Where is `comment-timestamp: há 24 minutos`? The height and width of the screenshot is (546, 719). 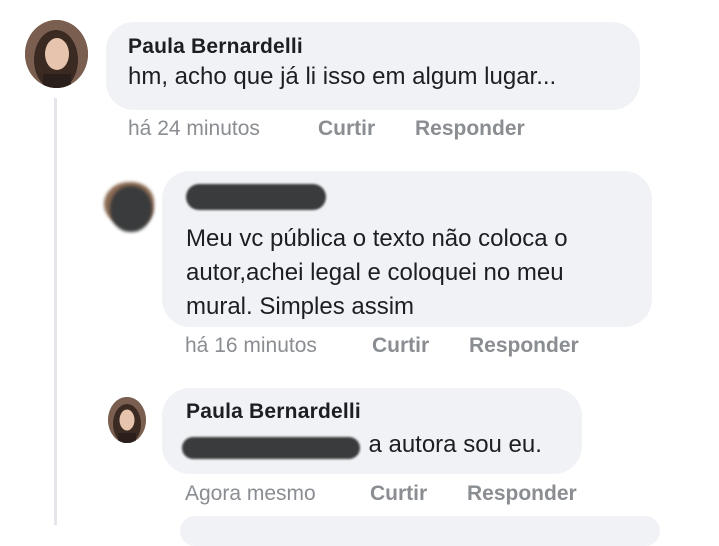 comment-timestamp: há 24 minutos is located at coordinates (223, 129).